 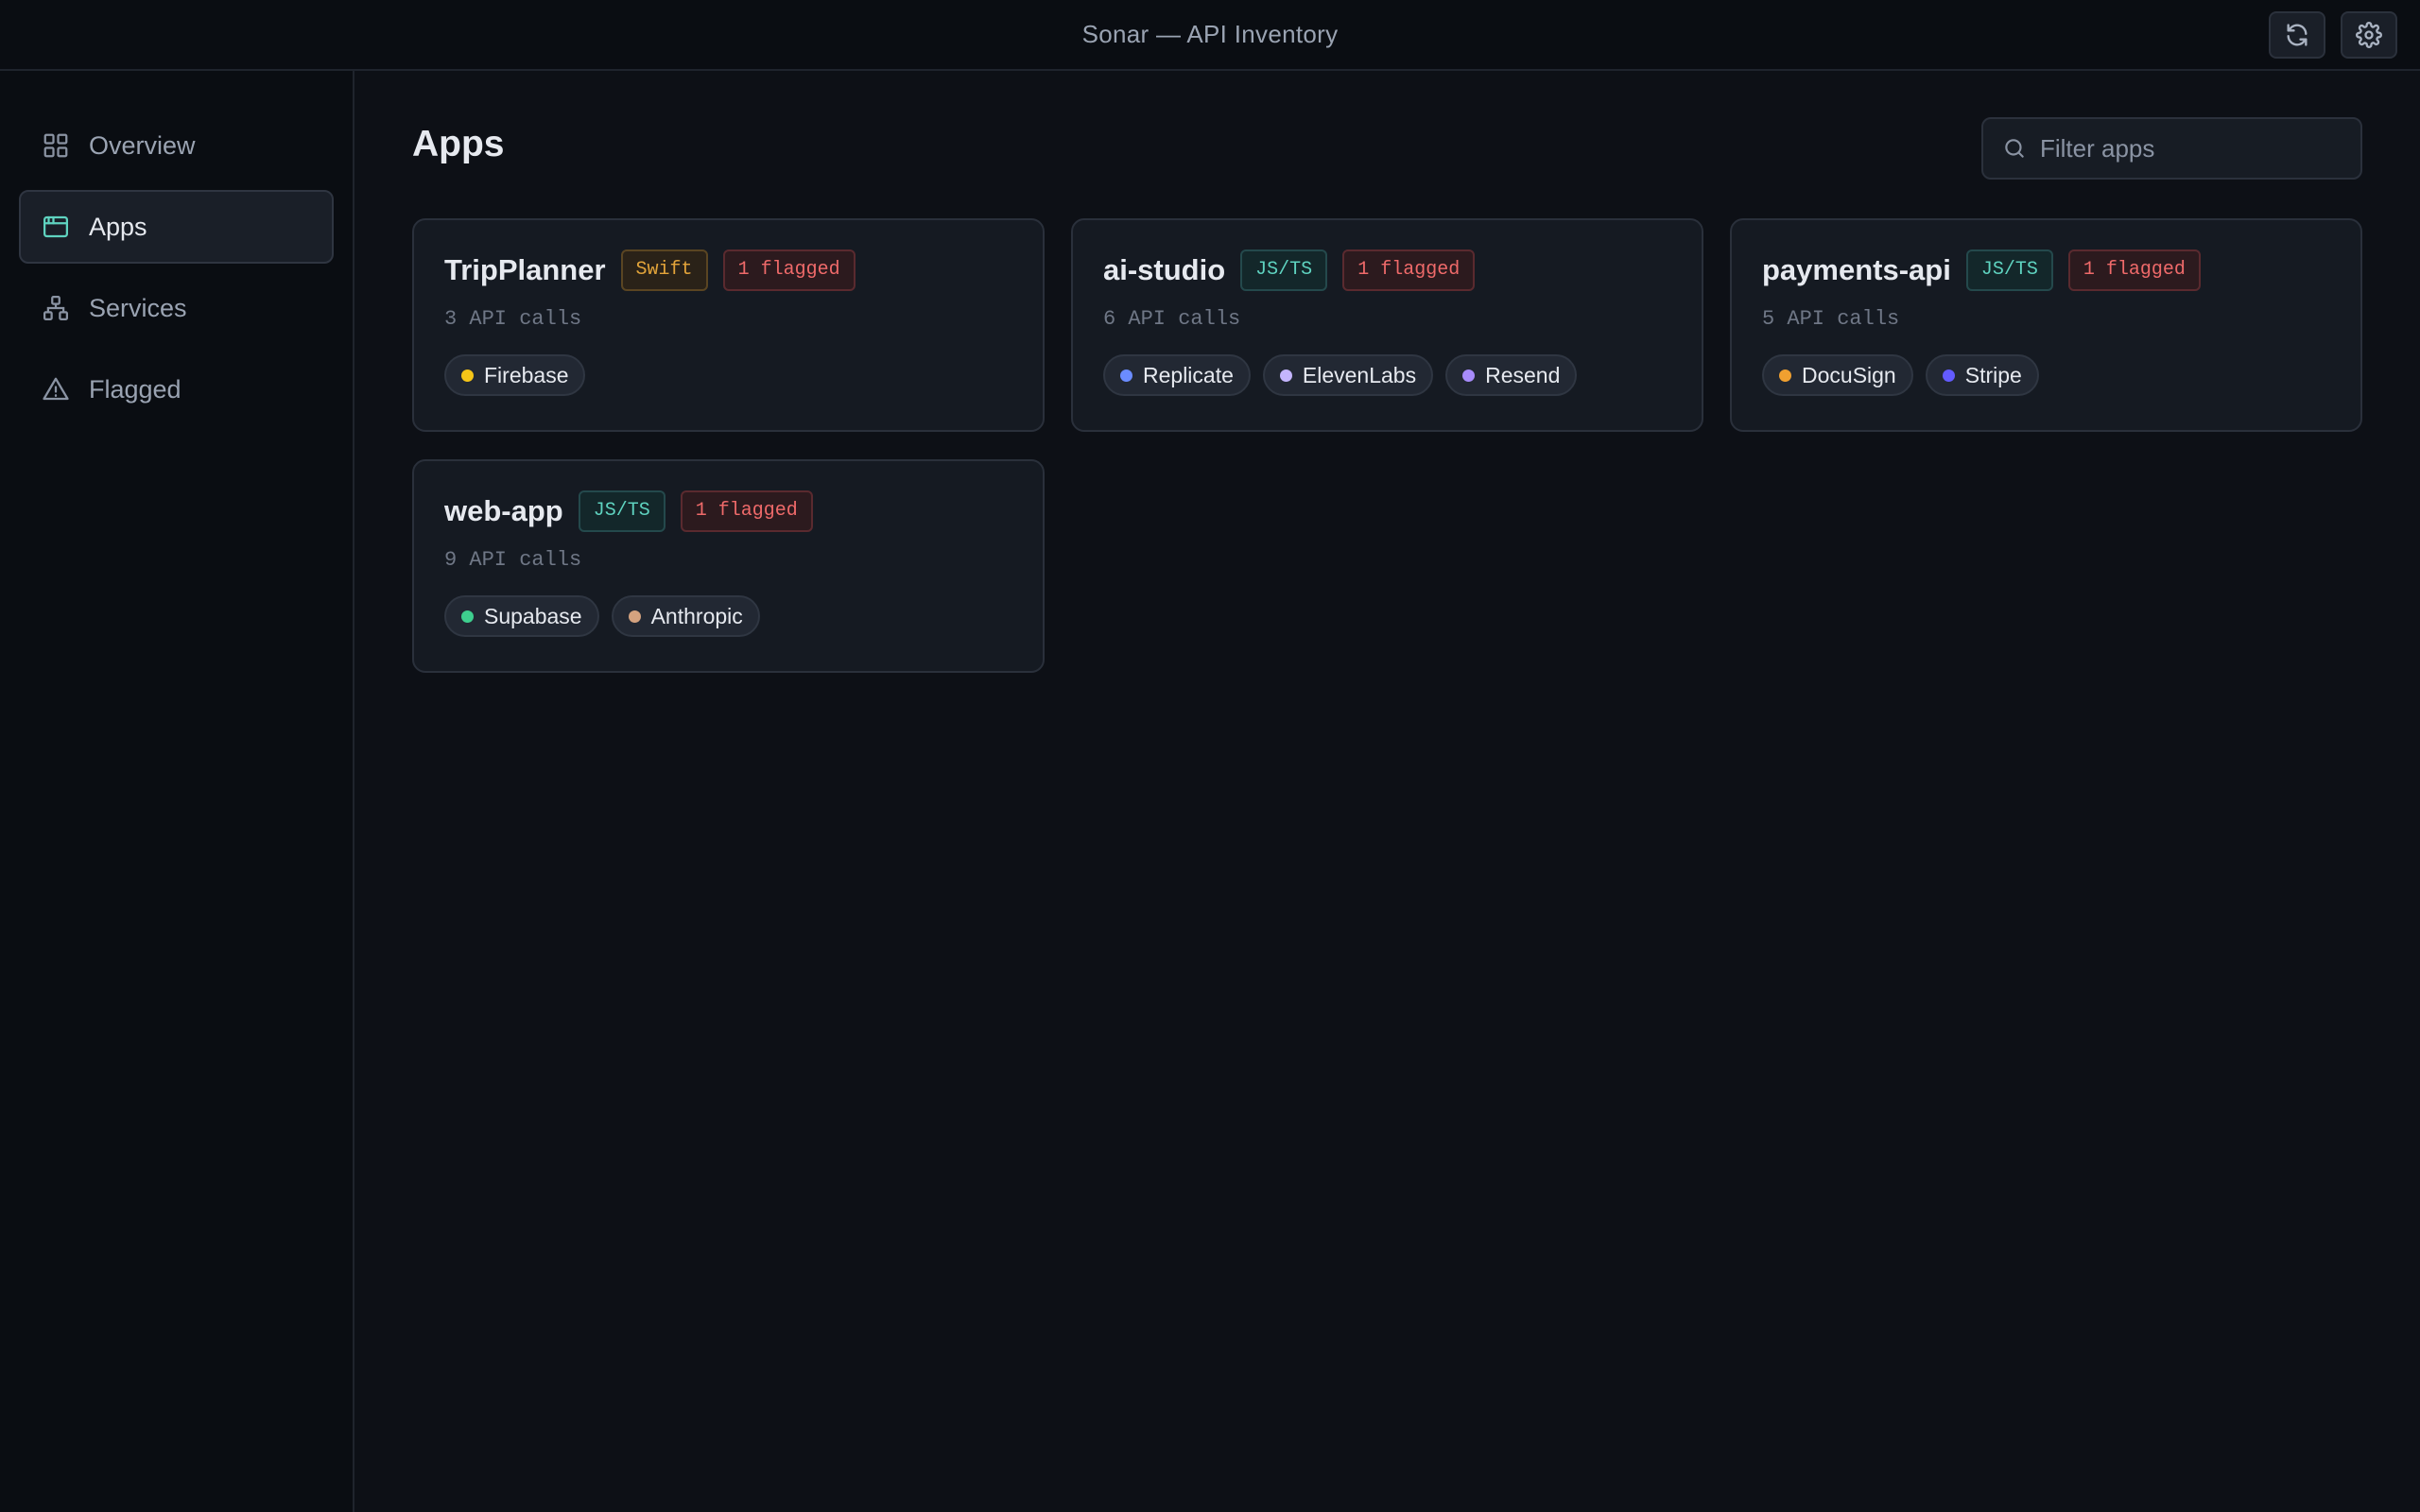 What do you see at coordinates (56, 145) in the screenshot?
I see `grid-icon` at bounding box center [56, 145].